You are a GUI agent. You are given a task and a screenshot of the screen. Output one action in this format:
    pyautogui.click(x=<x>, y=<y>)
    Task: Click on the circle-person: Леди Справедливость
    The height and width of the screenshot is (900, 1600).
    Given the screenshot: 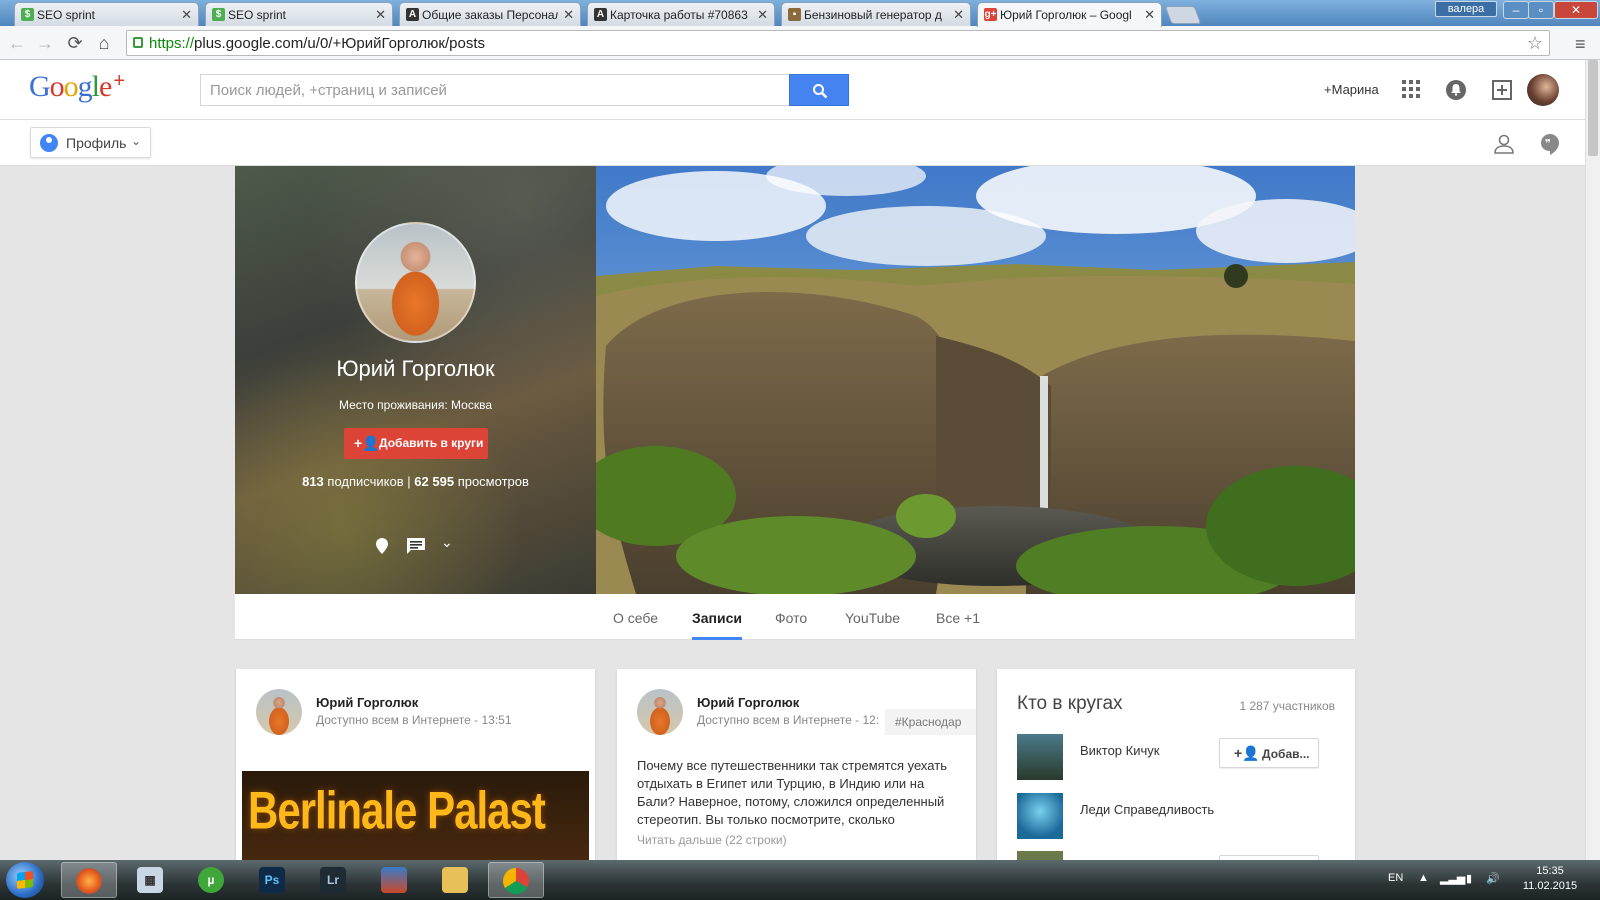 What is the action you would take?
    pyautogui.click(x=1165, y=816)
    